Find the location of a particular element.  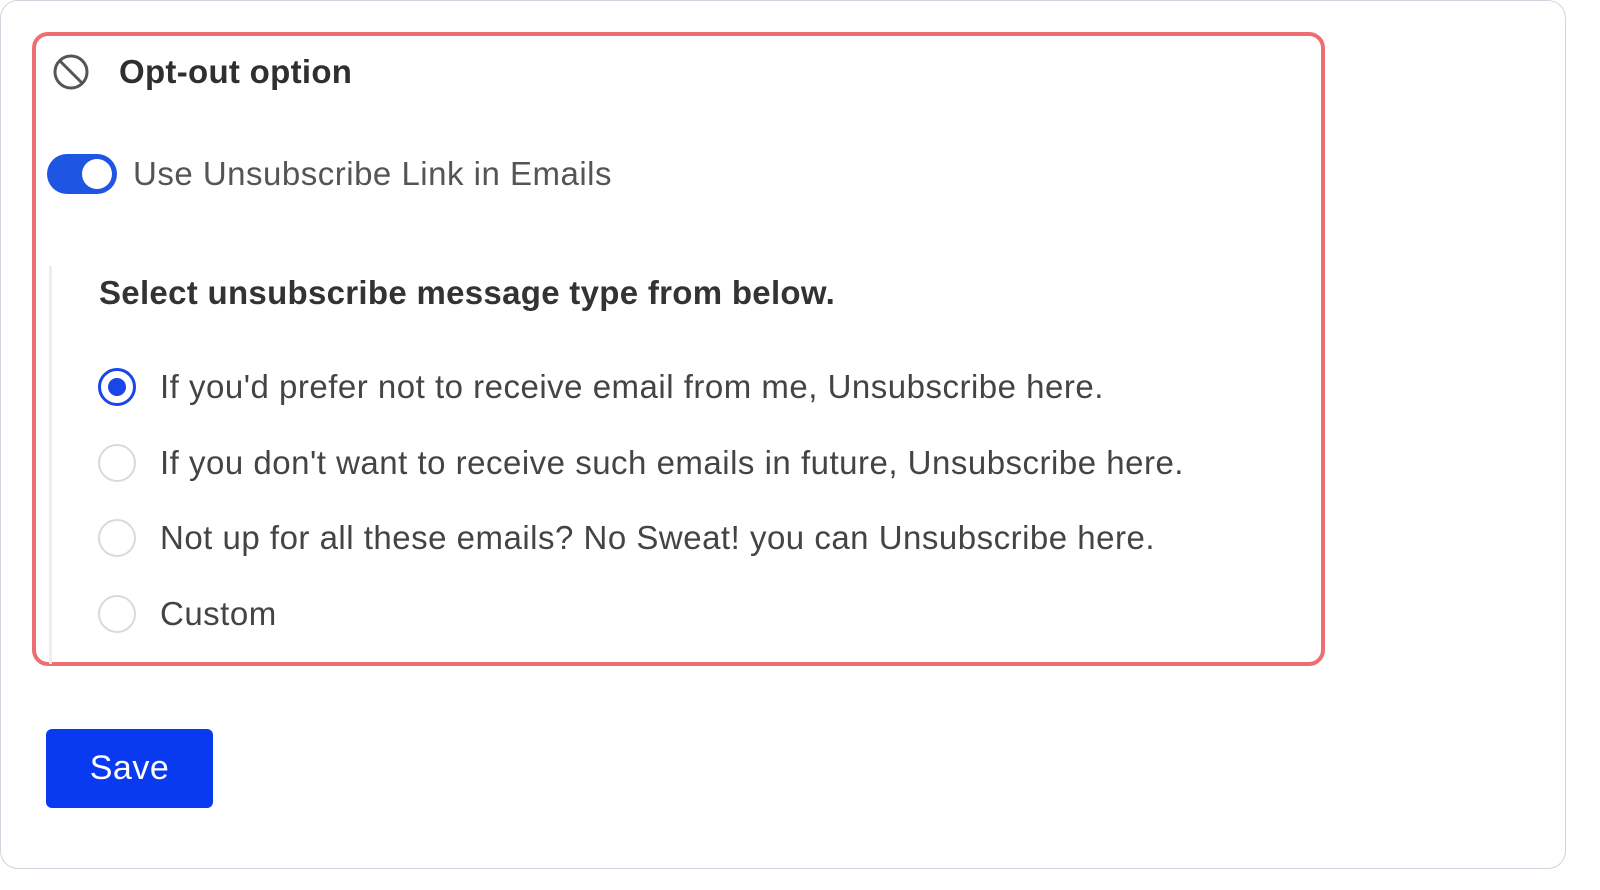

unsubscribe-link-toggle-row: Use Unsubscribe Link in Emails is located at coordinates (329, 174).